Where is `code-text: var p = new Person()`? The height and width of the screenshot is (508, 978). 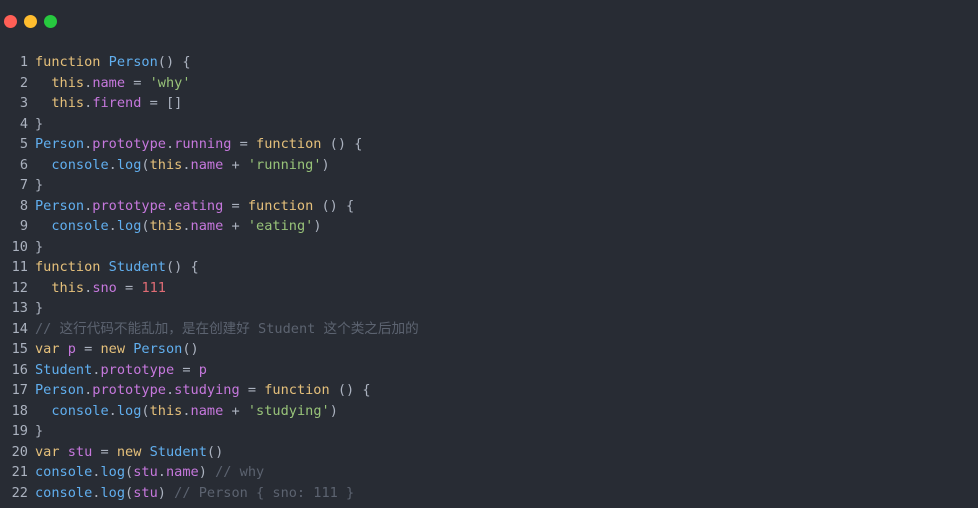
code-text: var p = new Person() is located at coordinates (117, 349).